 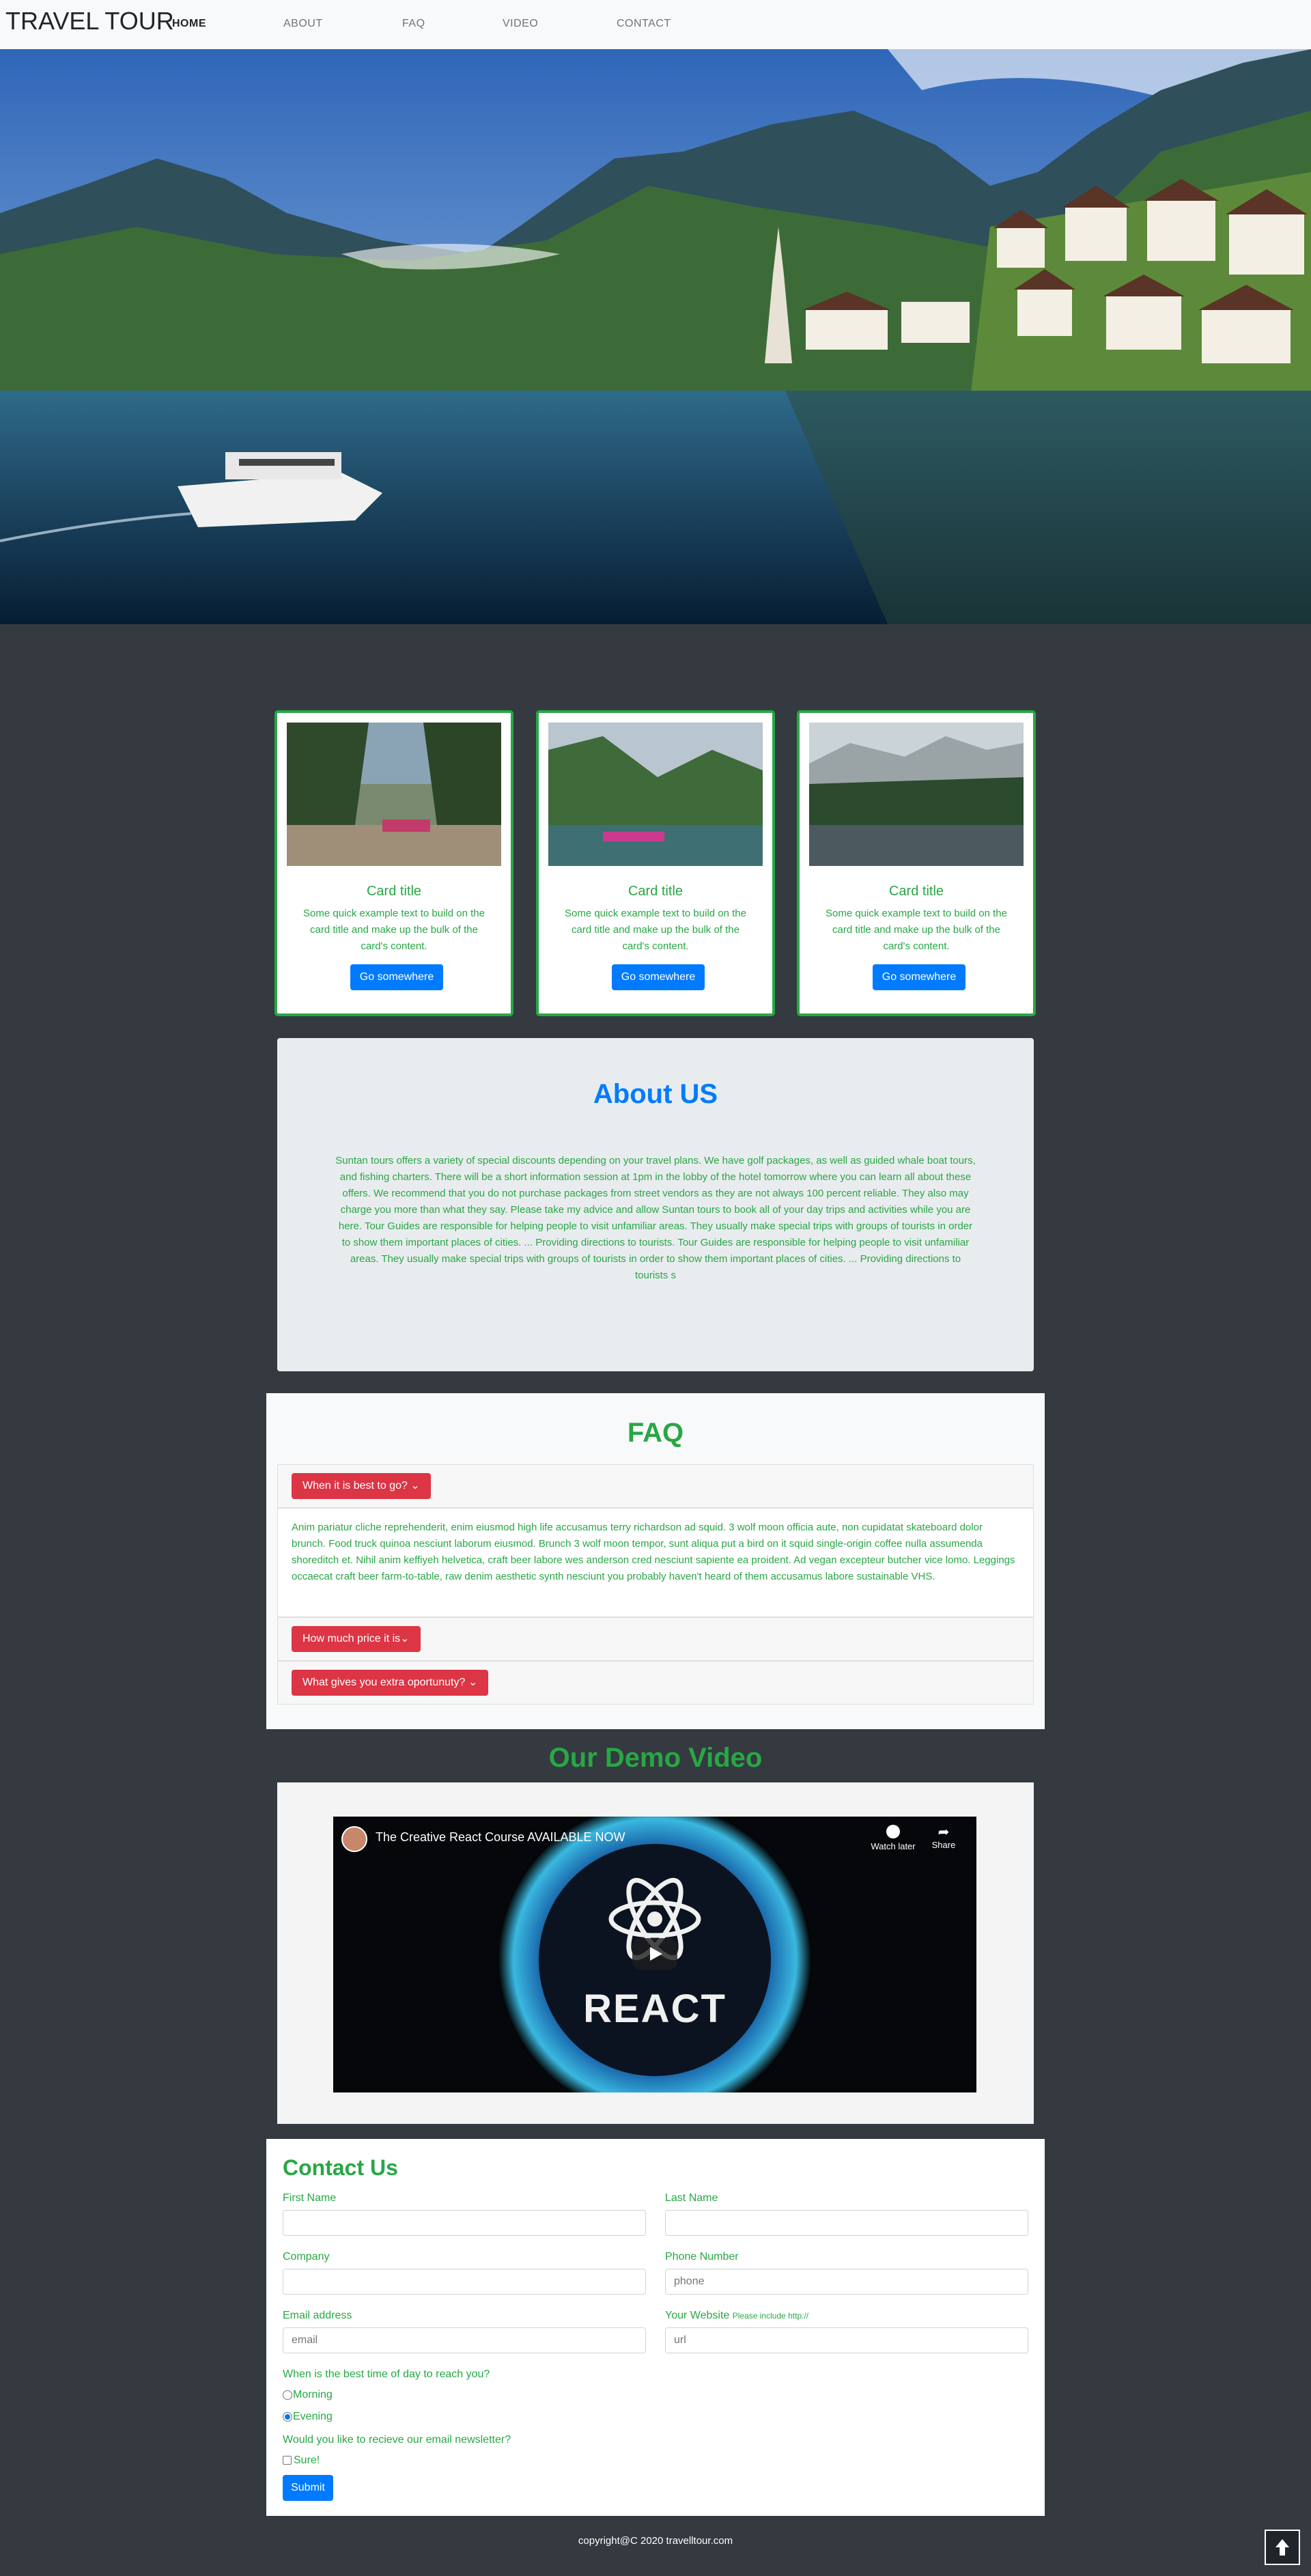 What do you see at coordinates (697, 2315) in the screenshot?
I see `website-label-text: Your Website` at bounding box center [697, 2315].